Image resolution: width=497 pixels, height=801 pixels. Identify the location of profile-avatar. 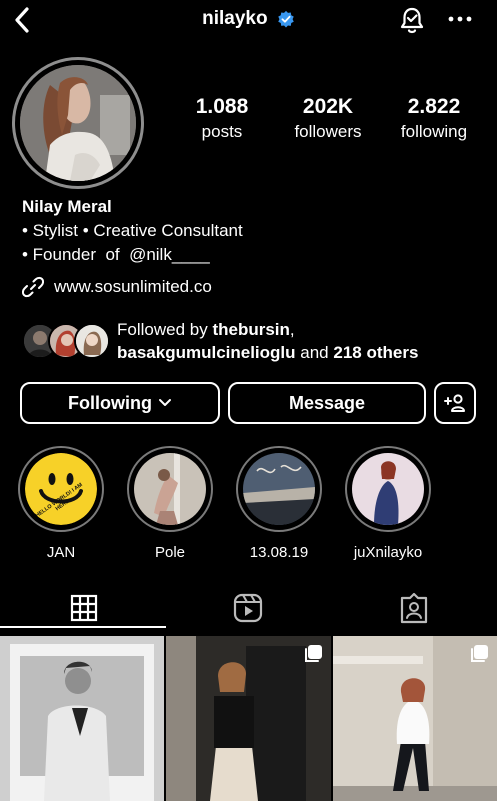
(78, 123).